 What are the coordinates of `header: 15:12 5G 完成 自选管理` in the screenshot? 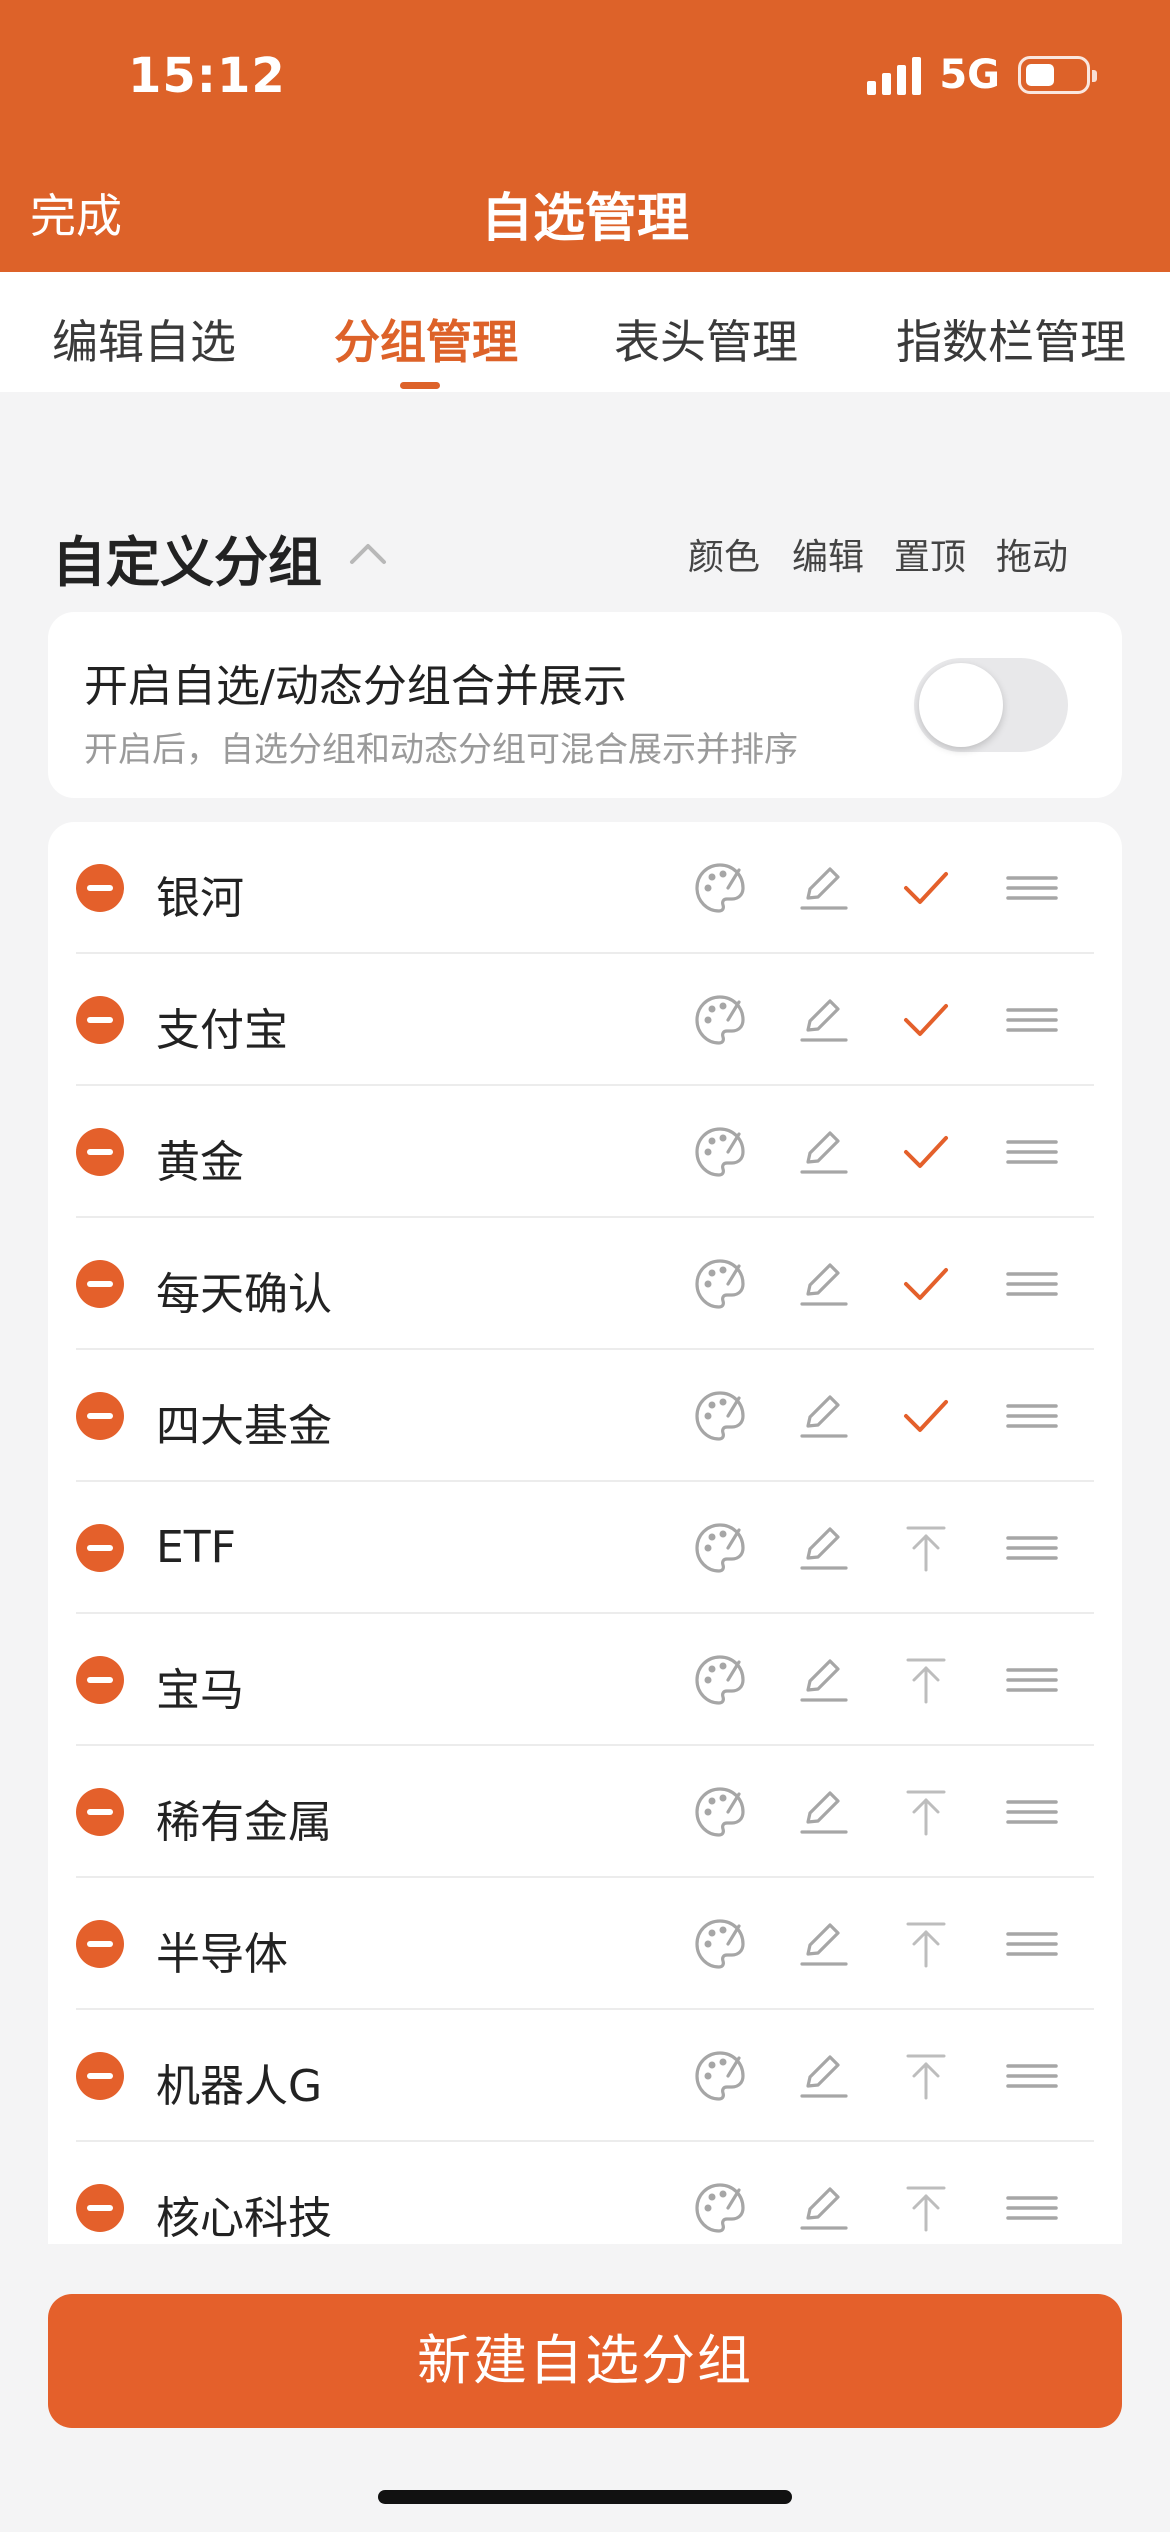 It's located at (585, 136).